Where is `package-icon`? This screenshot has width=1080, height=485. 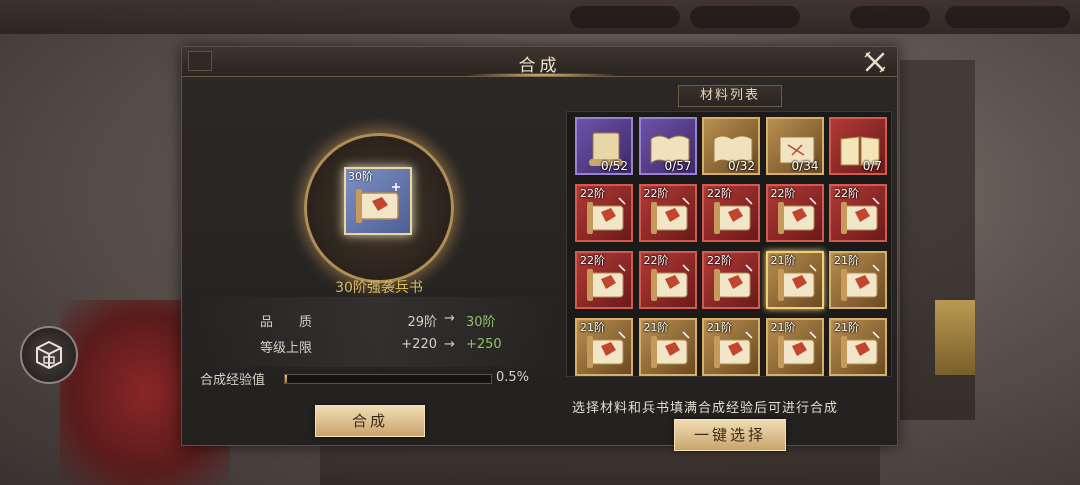 package-icon is located at coordinates (49, 355).